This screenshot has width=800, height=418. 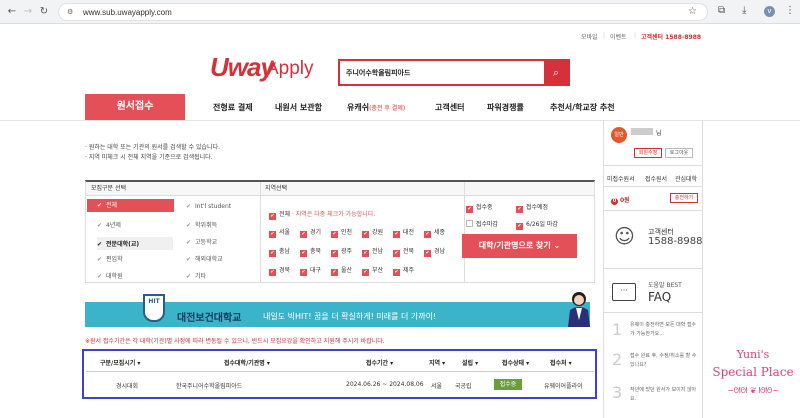 What do you see at coordinates (441, 73) in the screenshot?
I see `search-input` at bounding box center [441, 73].